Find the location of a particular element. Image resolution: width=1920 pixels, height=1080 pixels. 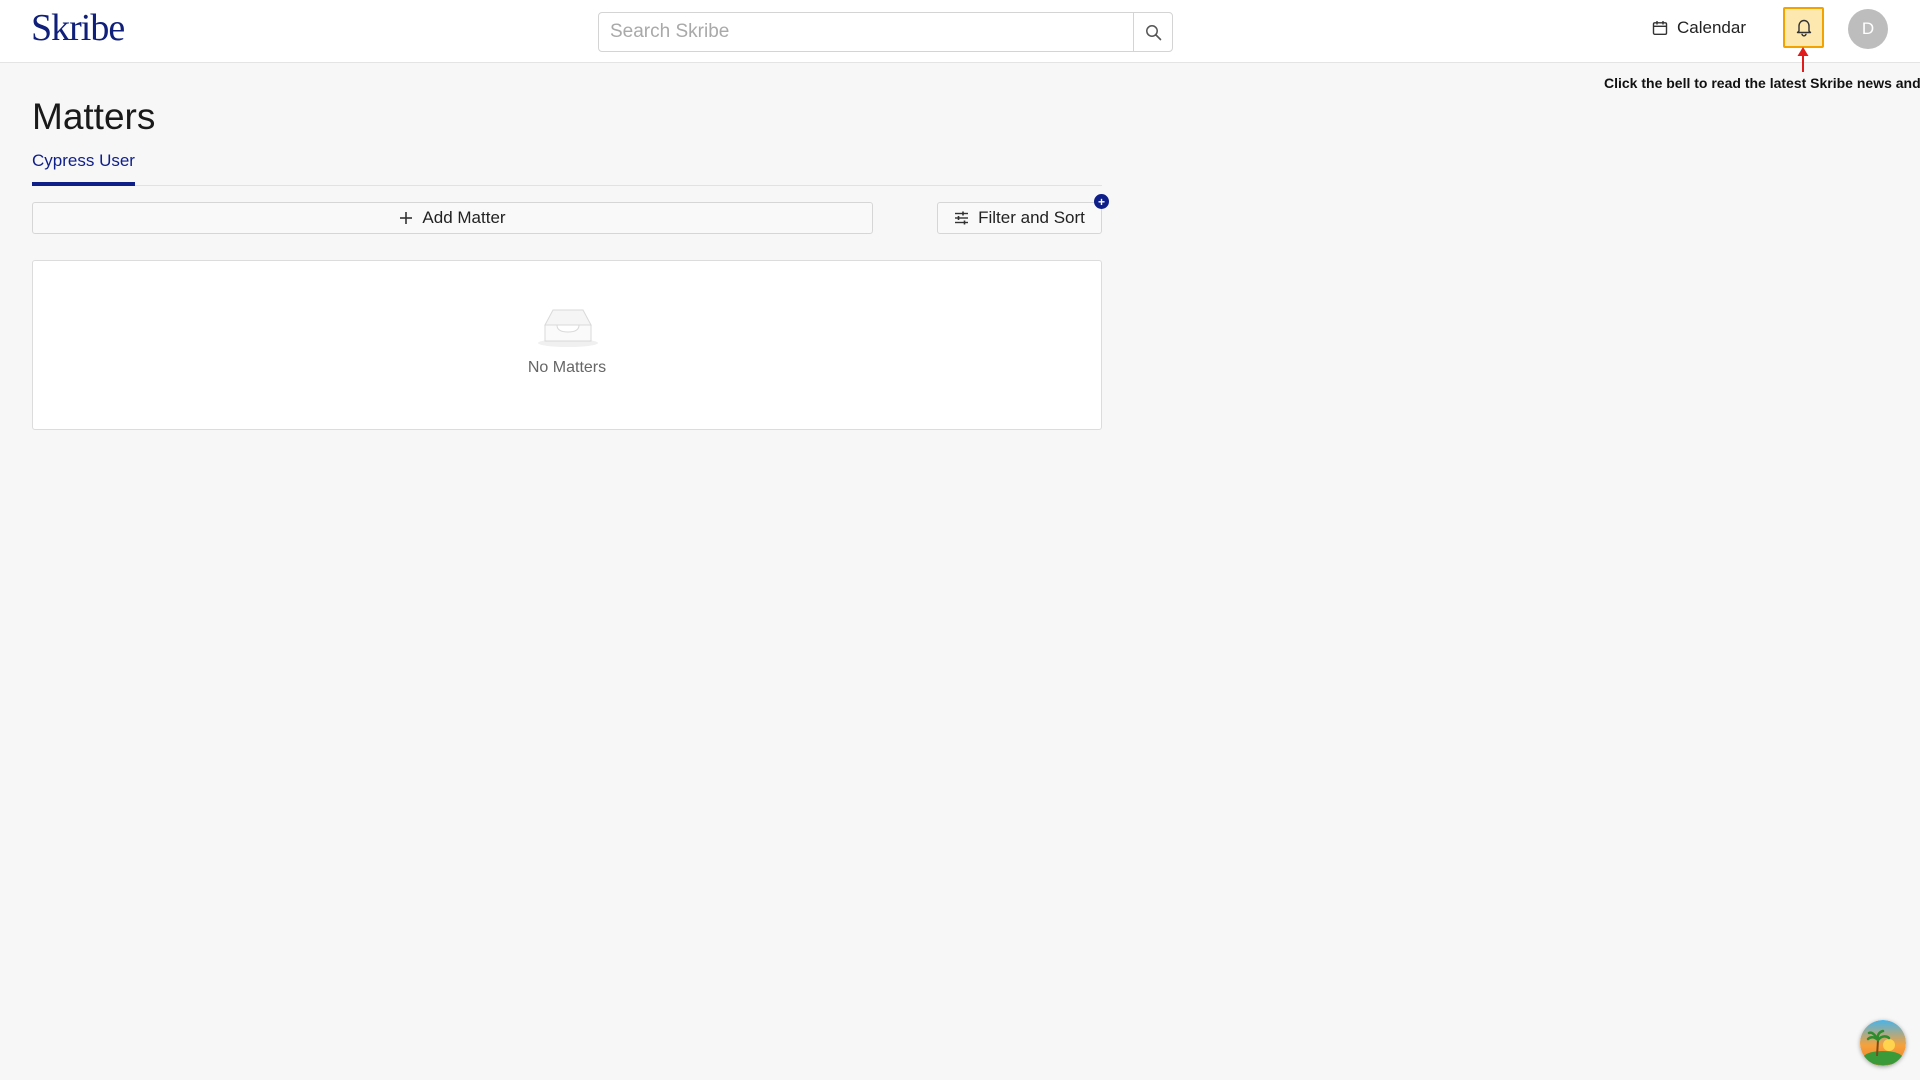

top-bar: Skribe Calendar D is located at coordinates (960, 31).